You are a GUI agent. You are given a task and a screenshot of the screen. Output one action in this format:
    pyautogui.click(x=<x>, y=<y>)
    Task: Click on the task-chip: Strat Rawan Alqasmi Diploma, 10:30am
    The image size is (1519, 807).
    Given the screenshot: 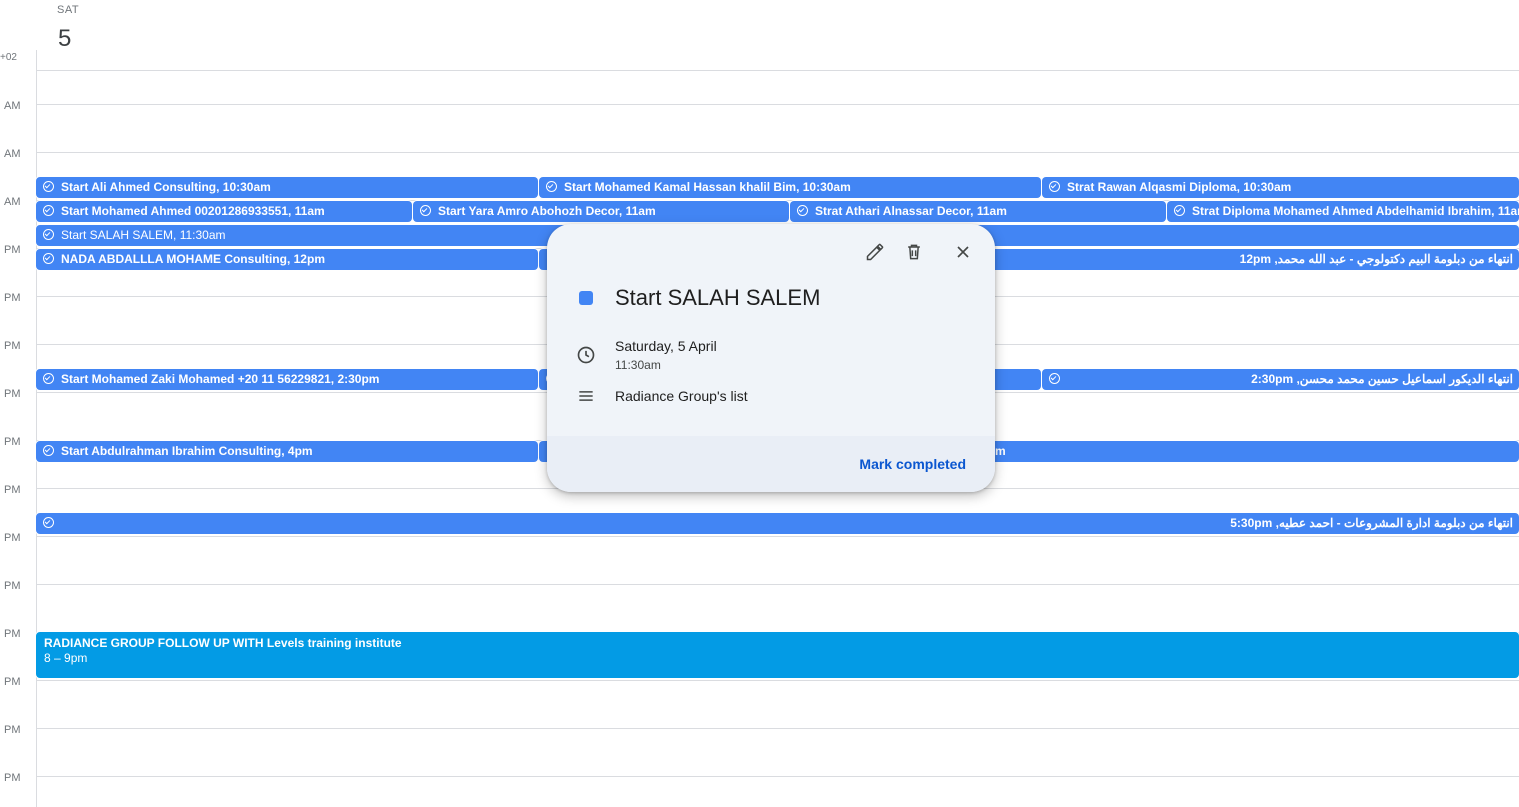 What is the action you would take?
    pyautogui.click(x=1280, y=187)
    